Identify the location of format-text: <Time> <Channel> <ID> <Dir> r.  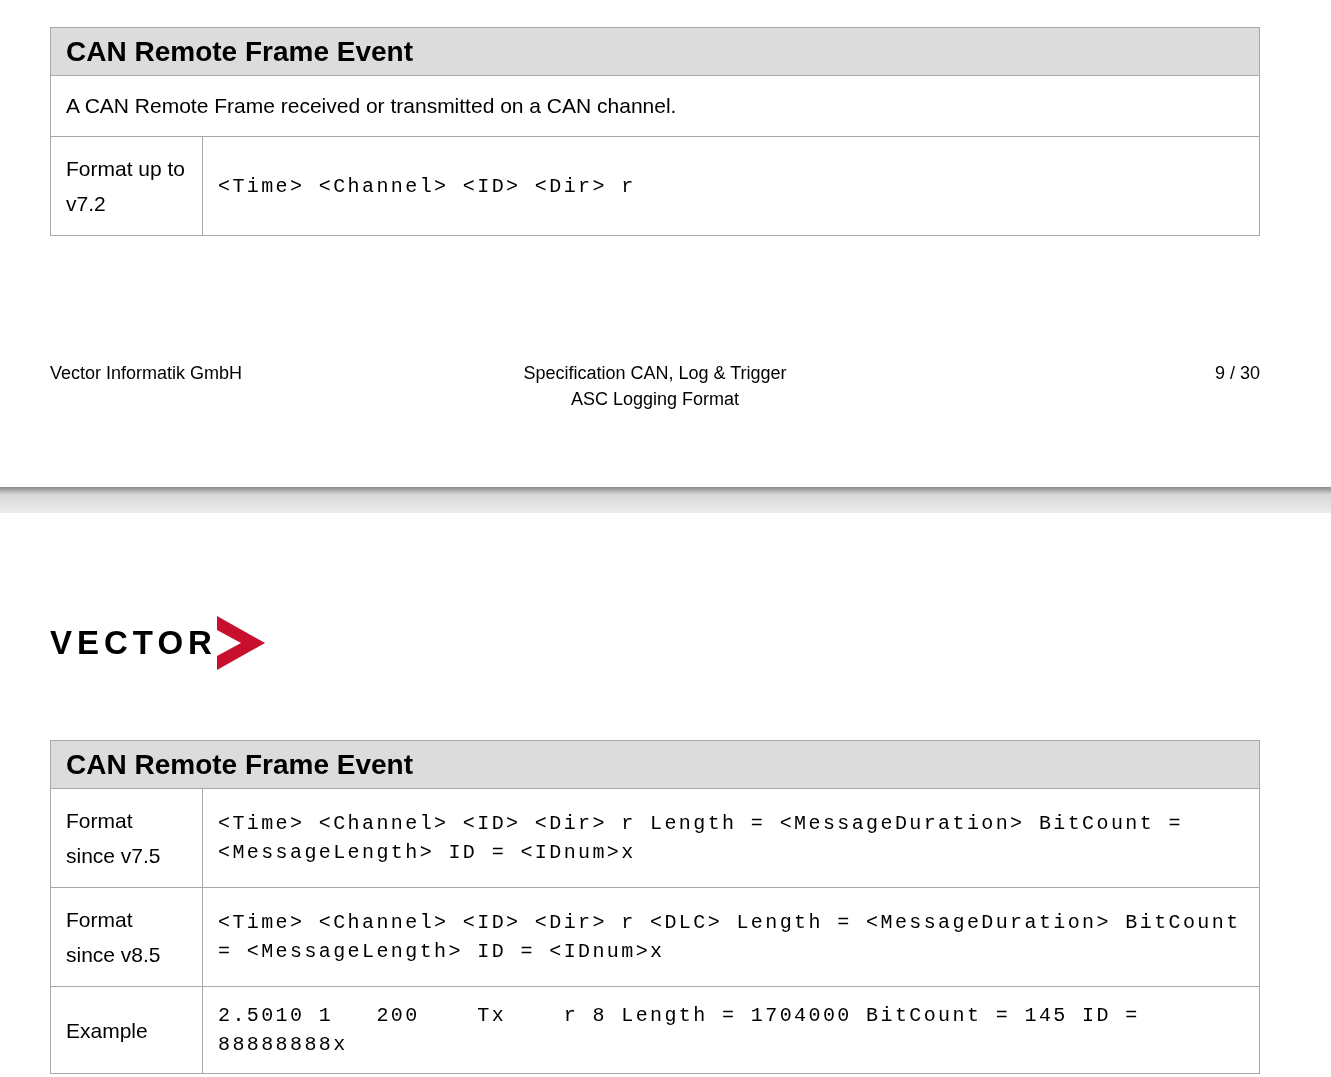
(731, 186).